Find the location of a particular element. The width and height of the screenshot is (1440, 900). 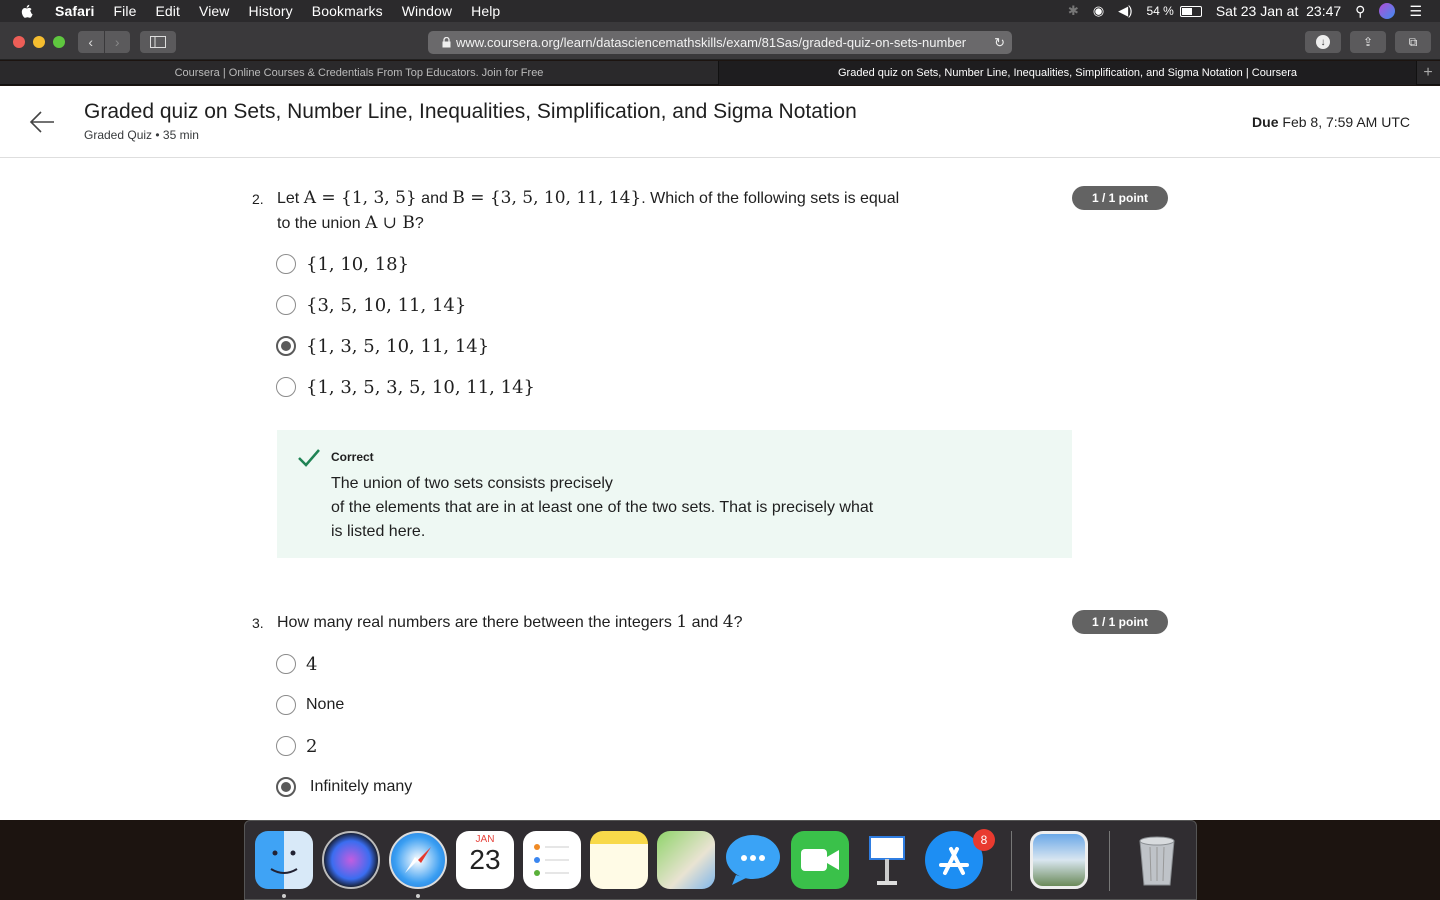

menu-app-name: Safari is located at coordinates (75, 11).